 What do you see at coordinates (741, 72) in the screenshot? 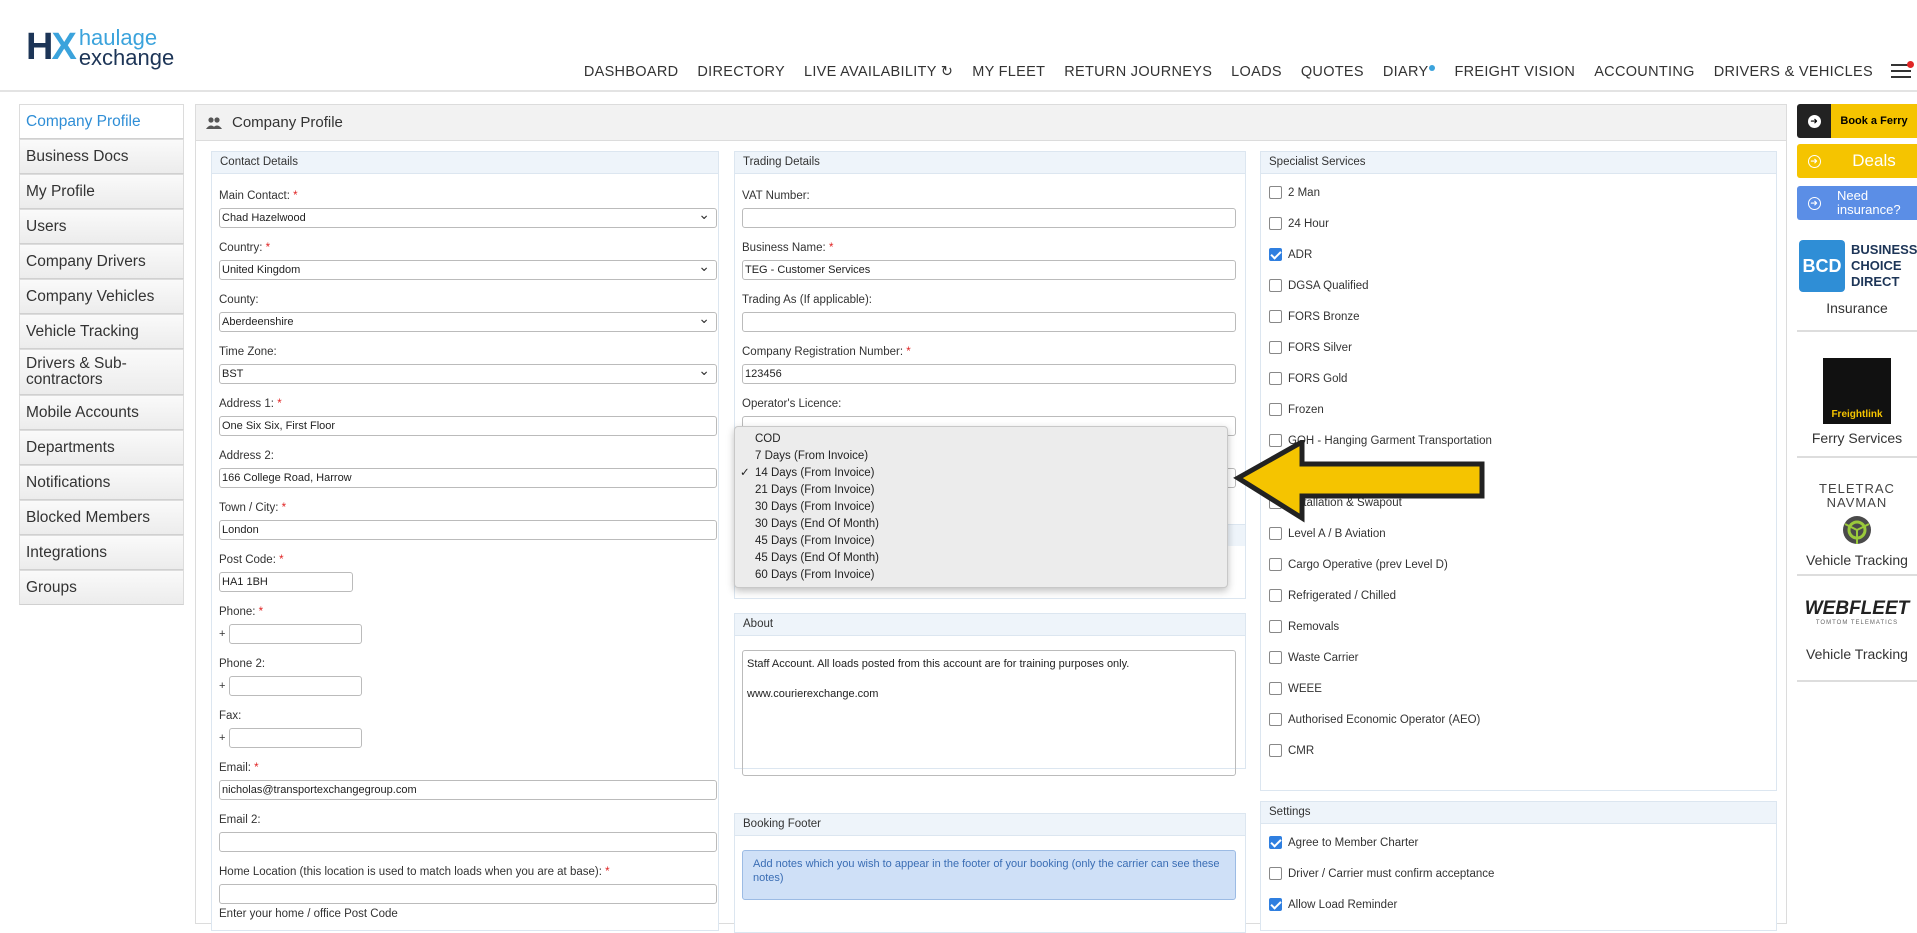
I see `nav-directory: DIRECTORY` at bounding box center [741, 72].